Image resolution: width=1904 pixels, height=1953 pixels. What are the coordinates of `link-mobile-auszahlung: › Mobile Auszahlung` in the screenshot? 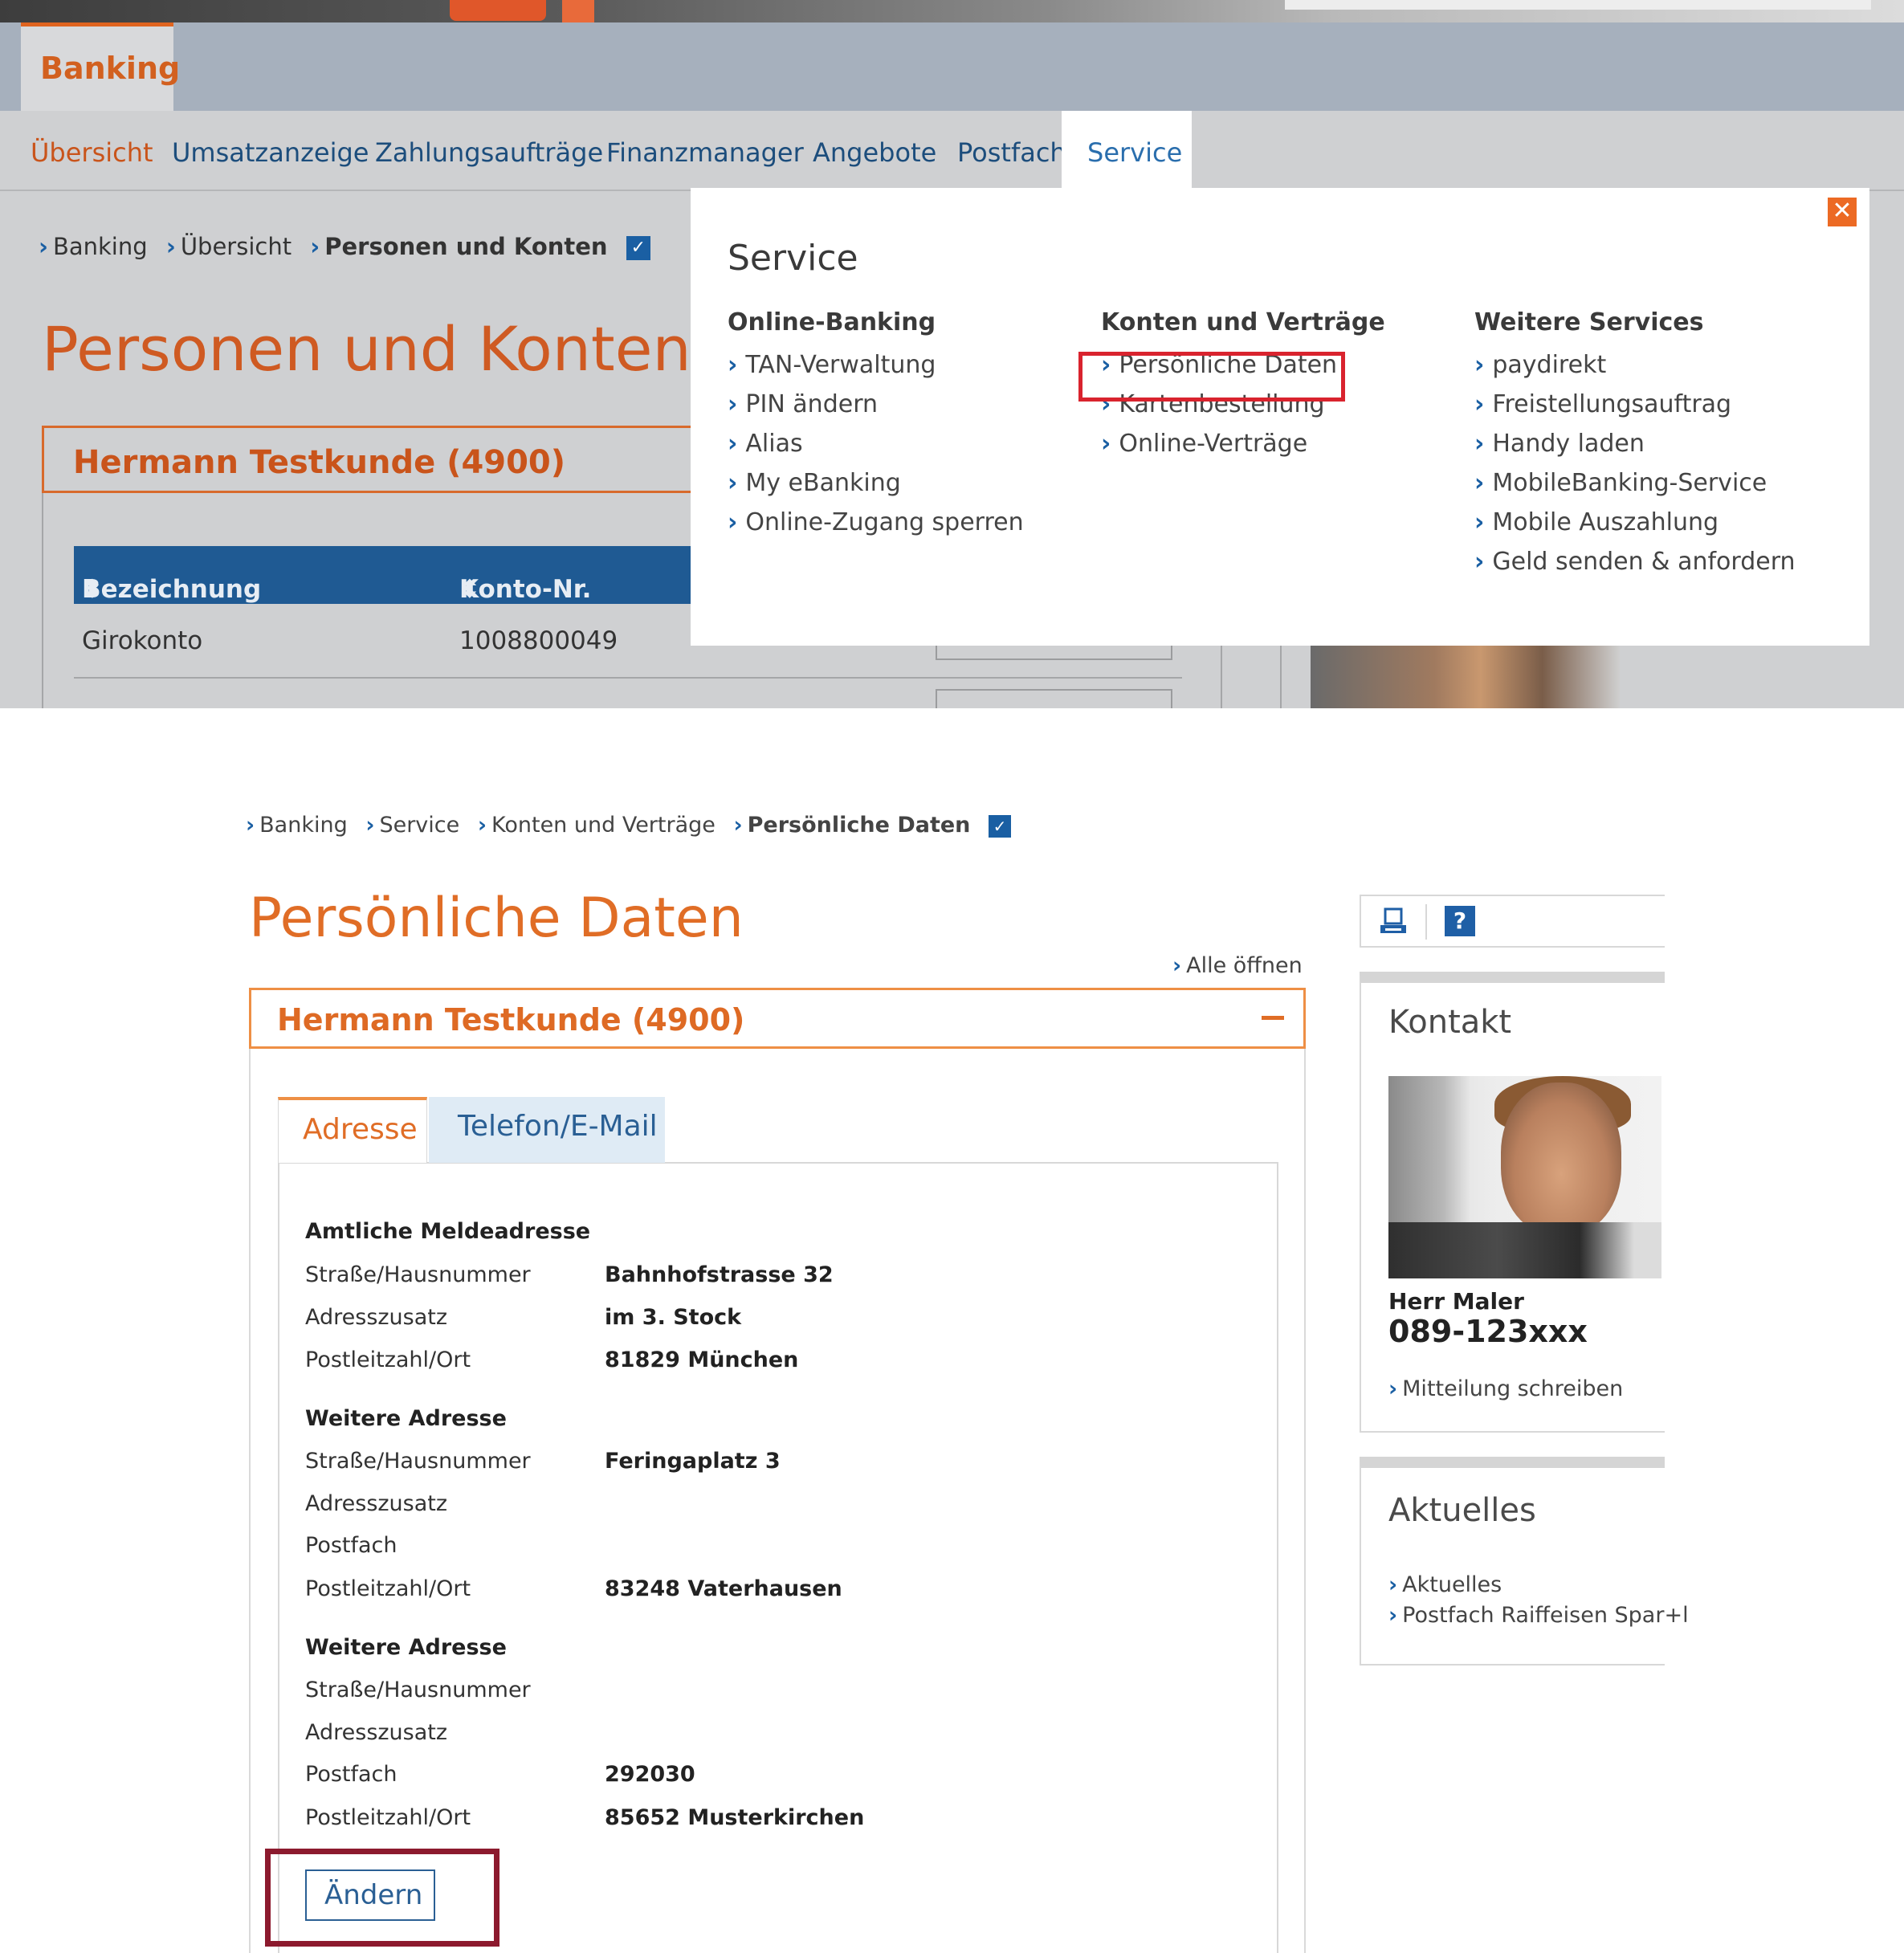 It's located at (1635, 528).